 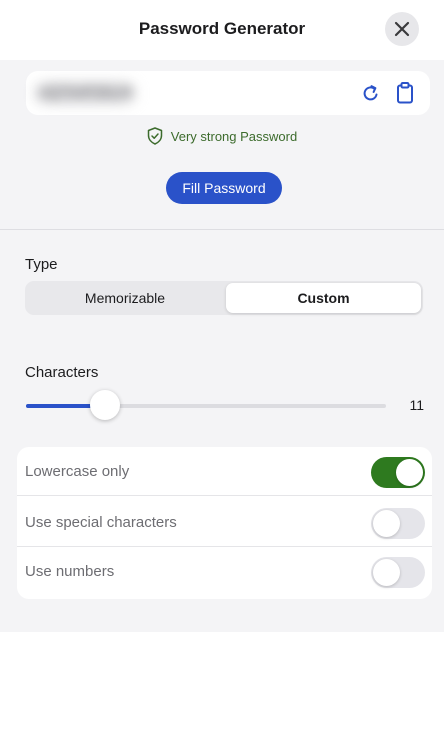 I want to click on type-option-memorizable: Memorizable, so click(x=125, y=298).